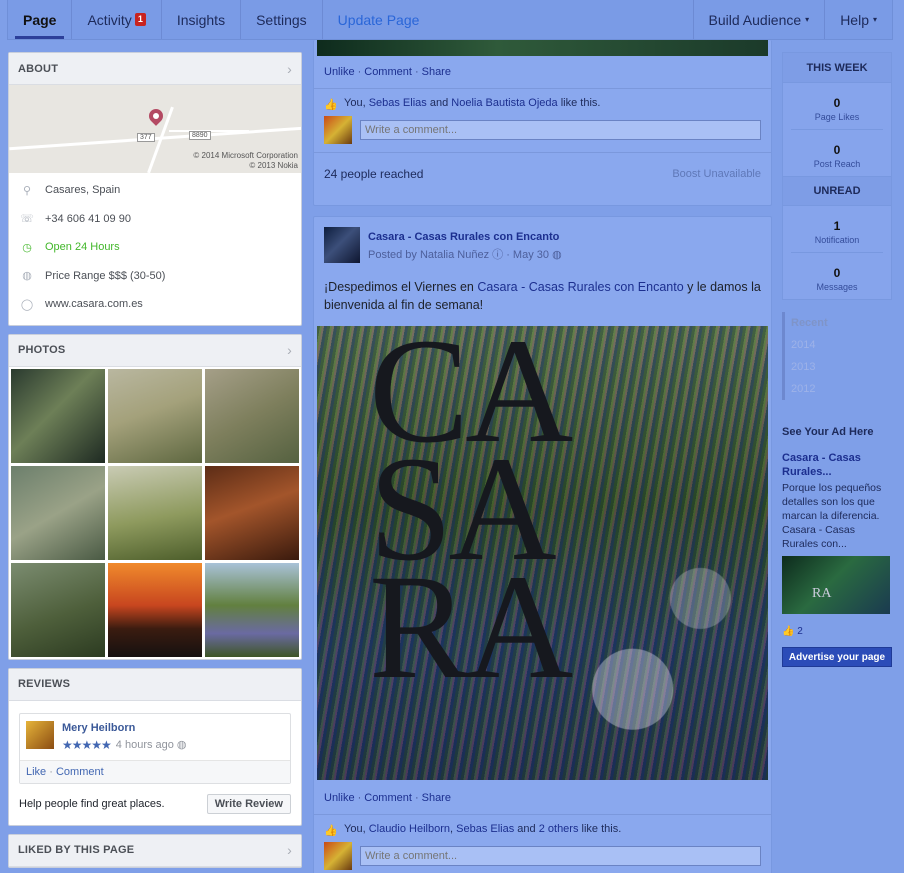  I want to click on casara-logo-text: CA SA RA, so click(471, 518).